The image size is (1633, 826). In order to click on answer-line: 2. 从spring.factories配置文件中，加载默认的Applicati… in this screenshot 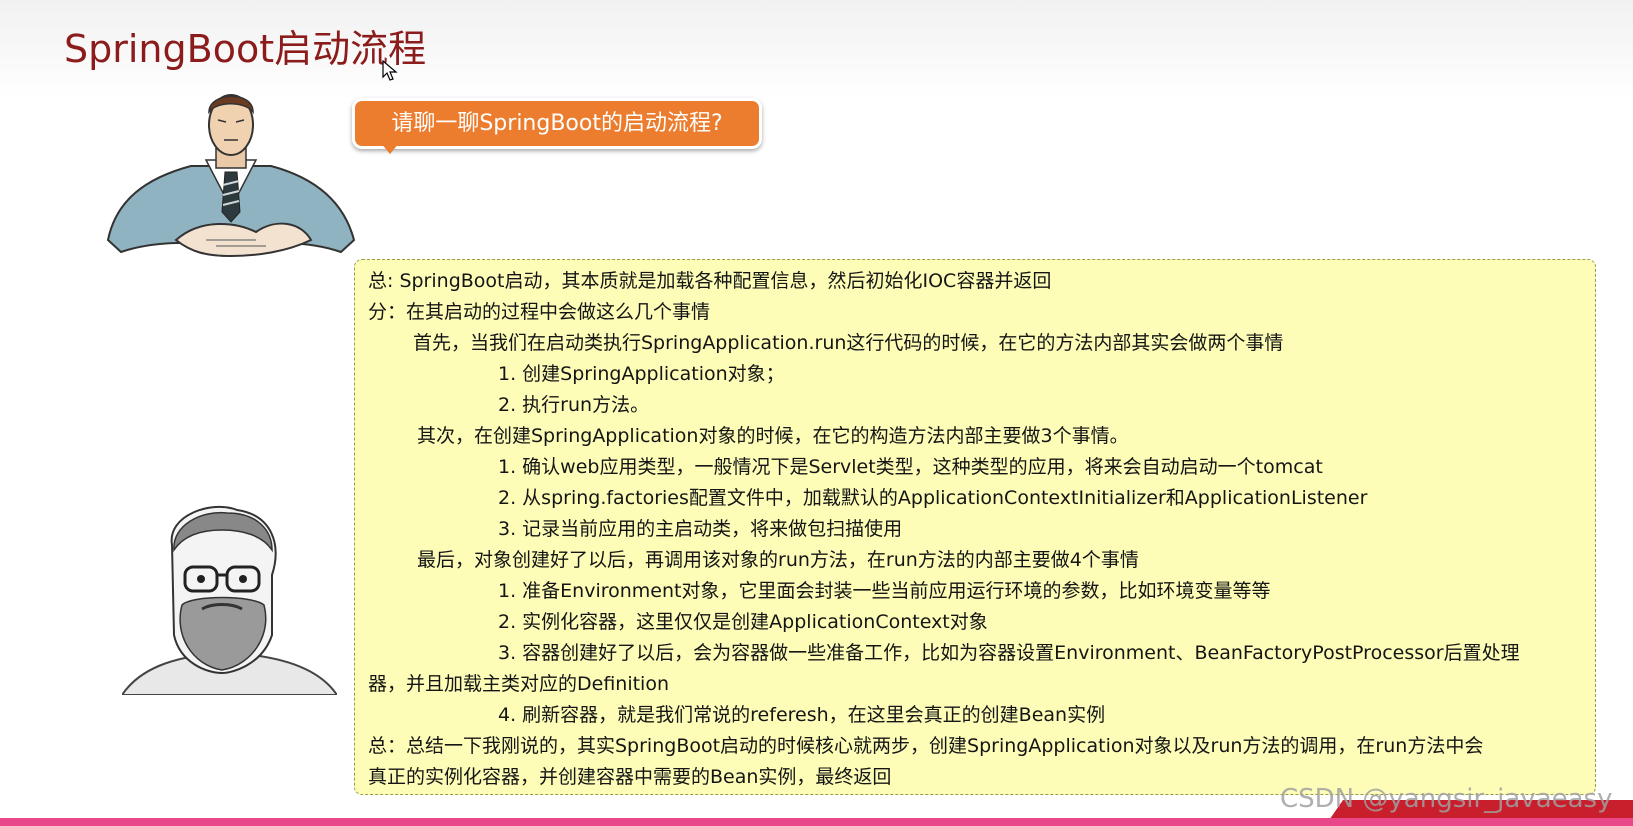, I will do `click(933, 498)`.